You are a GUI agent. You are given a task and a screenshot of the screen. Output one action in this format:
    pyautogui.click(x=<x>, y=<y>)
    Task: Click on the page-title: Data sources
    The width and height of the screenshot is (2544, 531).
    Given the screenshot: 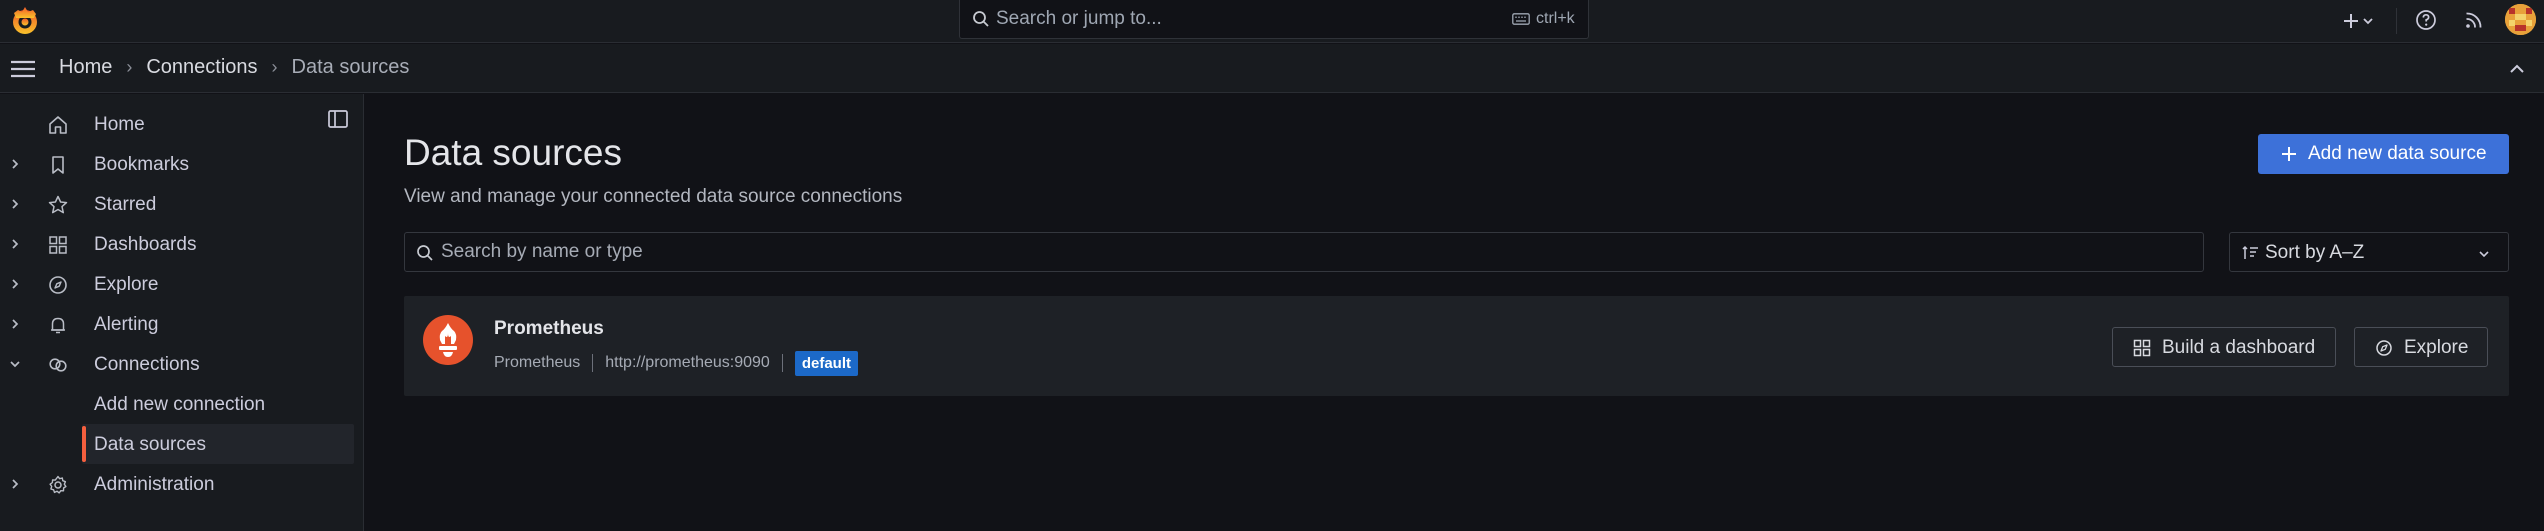 What is the action you would take?
    pyautogui.click(x=513, y=152)
    